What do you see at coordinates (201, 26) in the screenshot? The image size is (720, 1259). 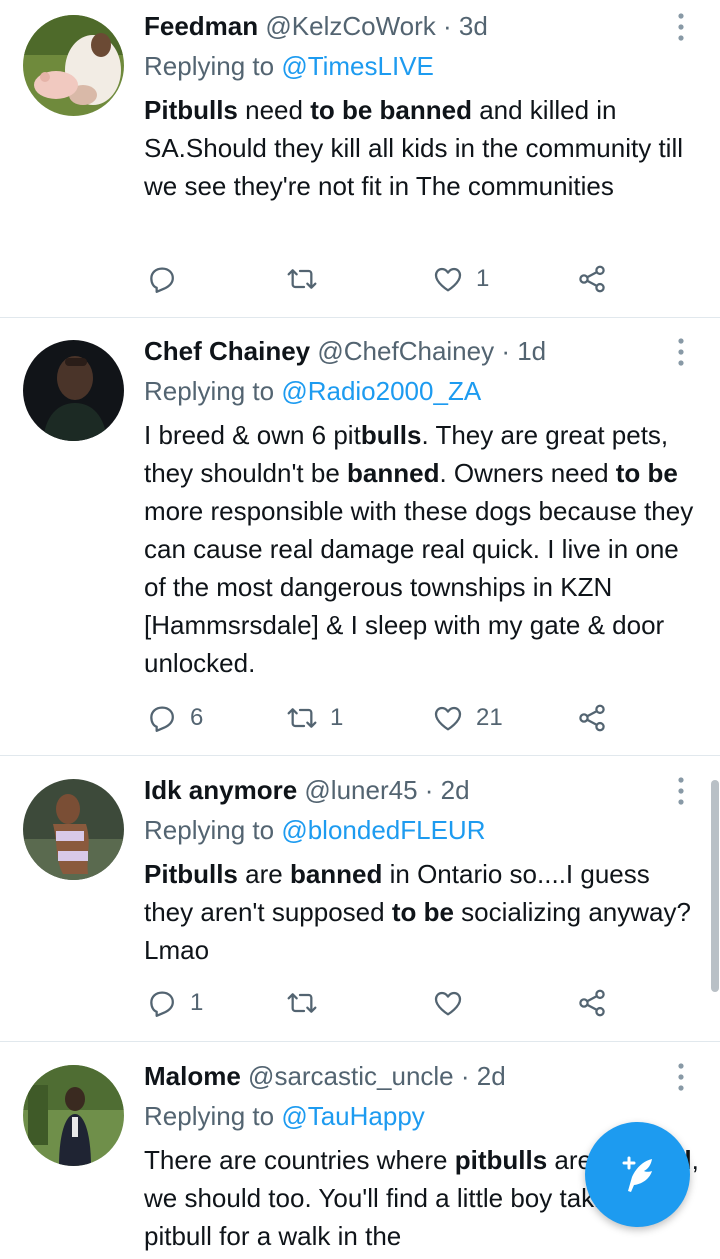 I see `display-name: Feedman` at bounding box center [201, 26].